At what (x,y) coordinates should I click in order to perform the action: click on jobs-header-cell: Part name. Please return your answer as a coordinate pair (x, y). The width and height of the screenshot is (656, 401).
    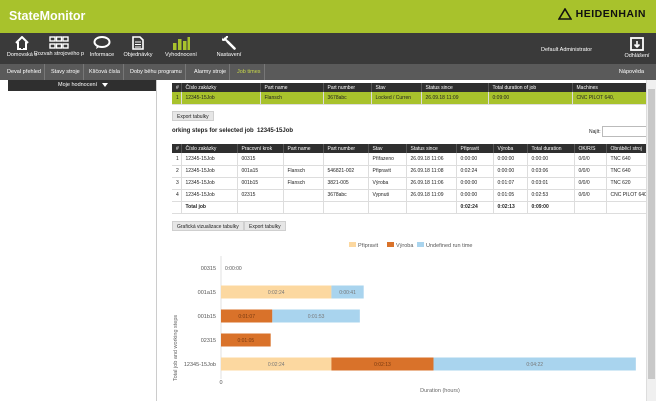
    Looking at the image, I should click on (292, 87).